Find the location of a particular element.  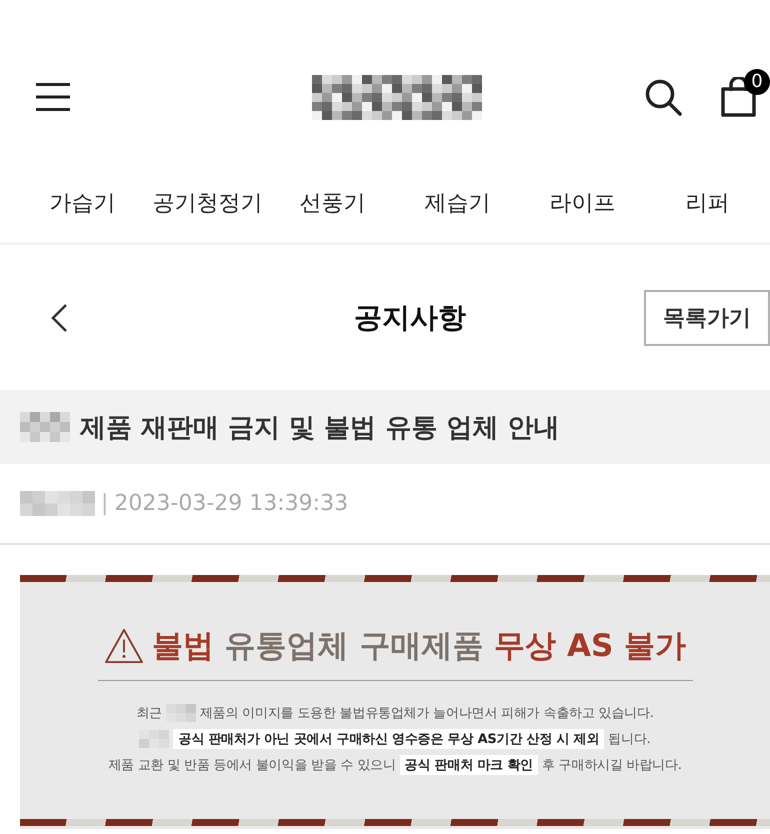

back-icon is located at coordinates (59, 318).